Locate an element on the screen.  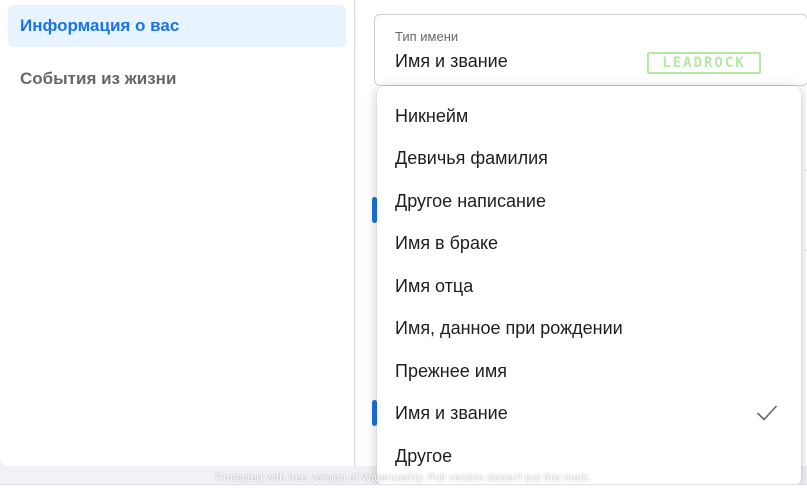
option-label: Девичья фамилия is located at coordinates (471, 157).